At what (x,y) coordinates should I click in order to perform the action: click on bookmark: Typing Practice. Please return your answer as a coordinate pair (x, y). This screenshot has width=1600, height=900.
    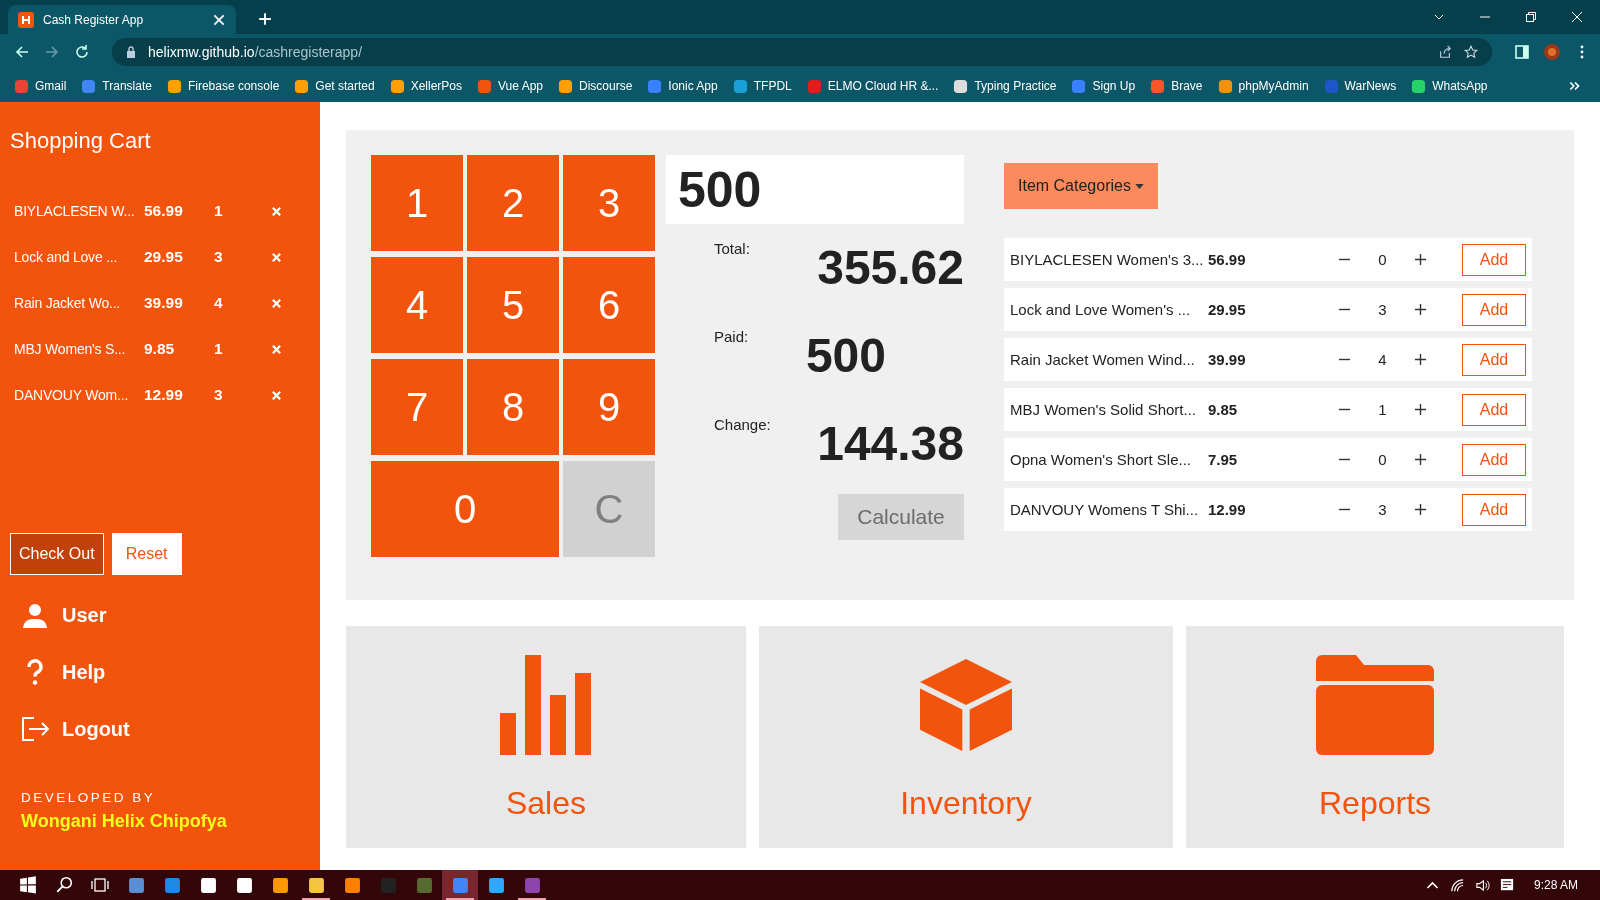
    Looking at the image, I should click on (1005, 86).